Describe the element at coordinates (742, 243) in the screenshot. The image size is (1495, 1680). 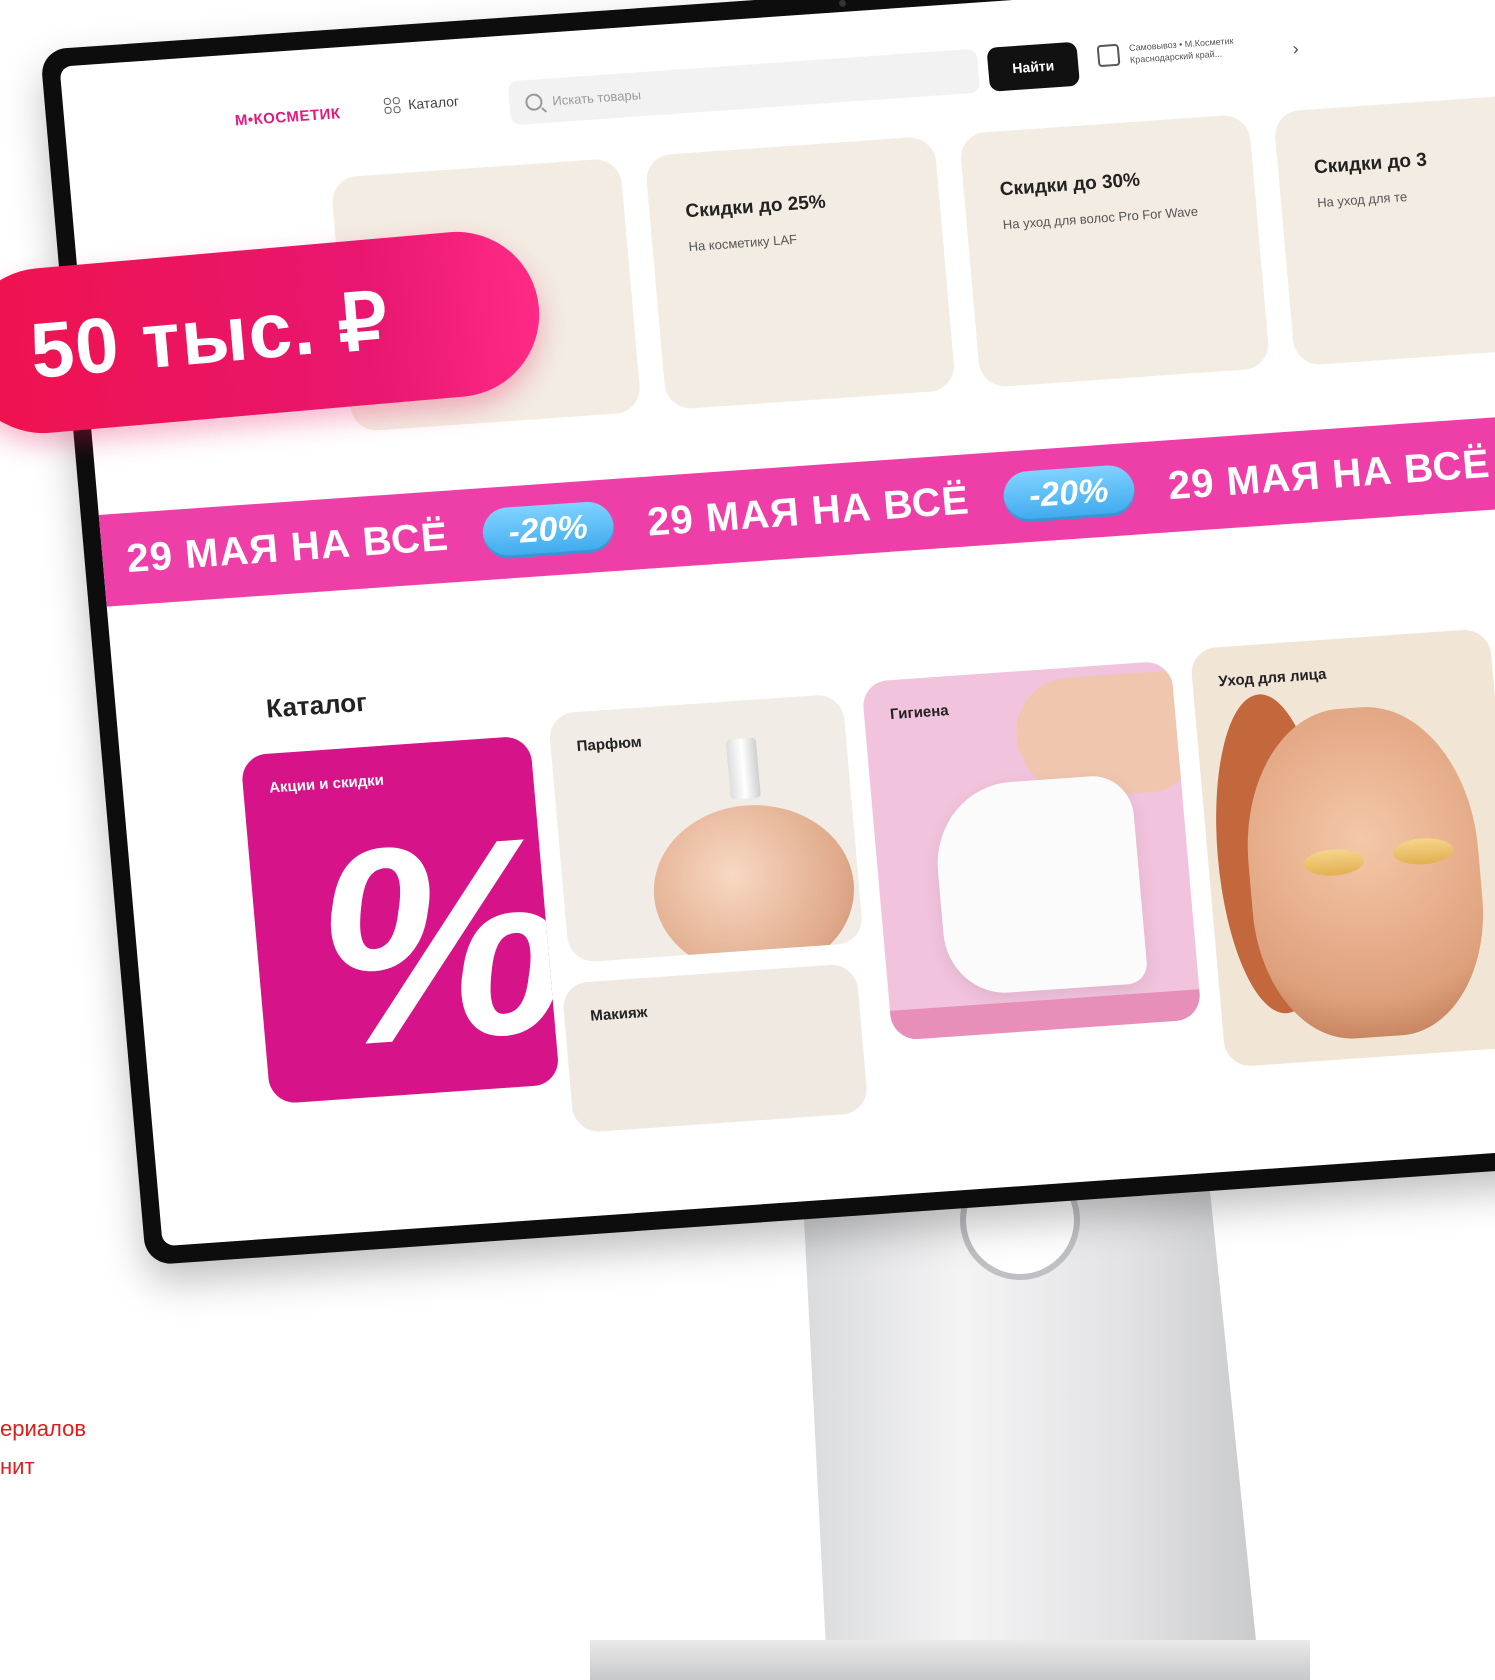
I see `promo-subtitle: На косметику LAF` at that location.